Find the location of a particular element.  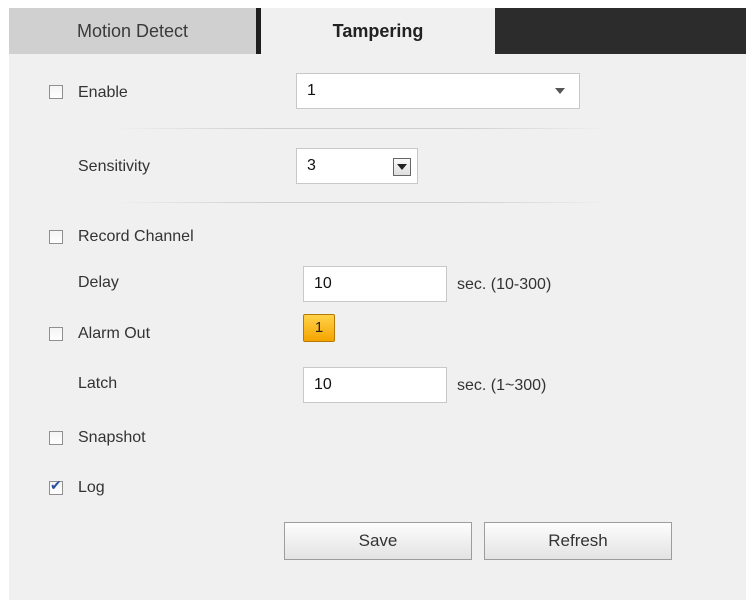

record-channel-label: Record Channel is located at coordinates (136, 236).